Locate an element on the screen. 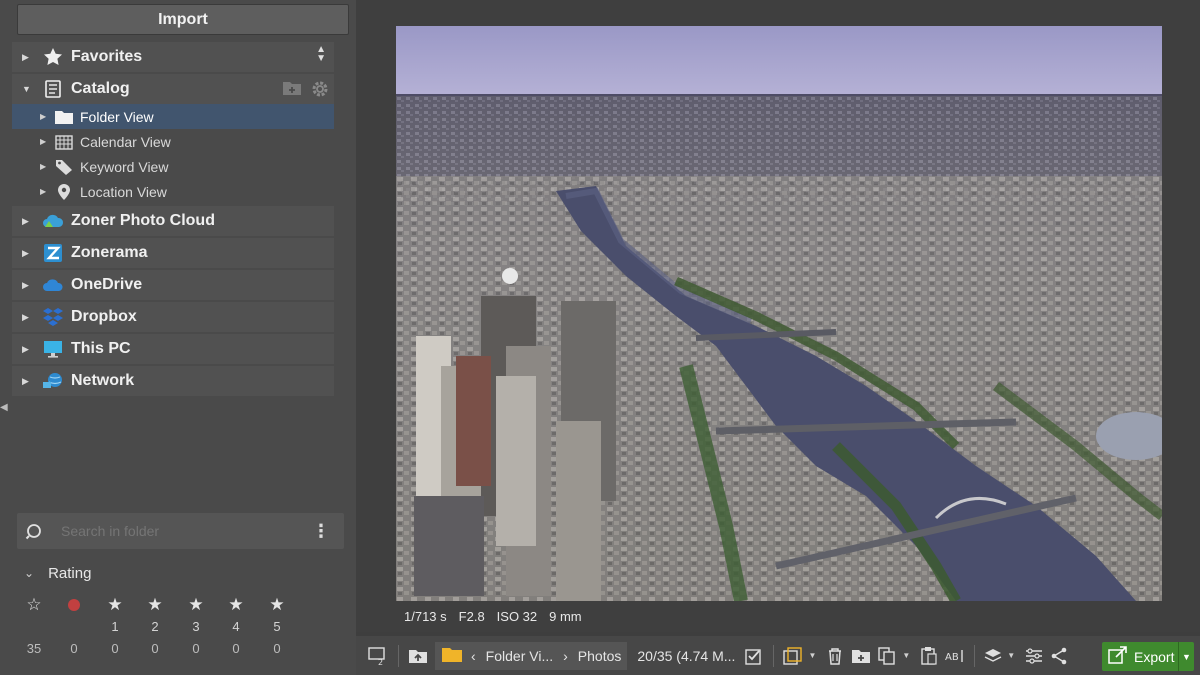  tree-item-zonerama: ▶ Zonerama is located at coordinates (173, 253).